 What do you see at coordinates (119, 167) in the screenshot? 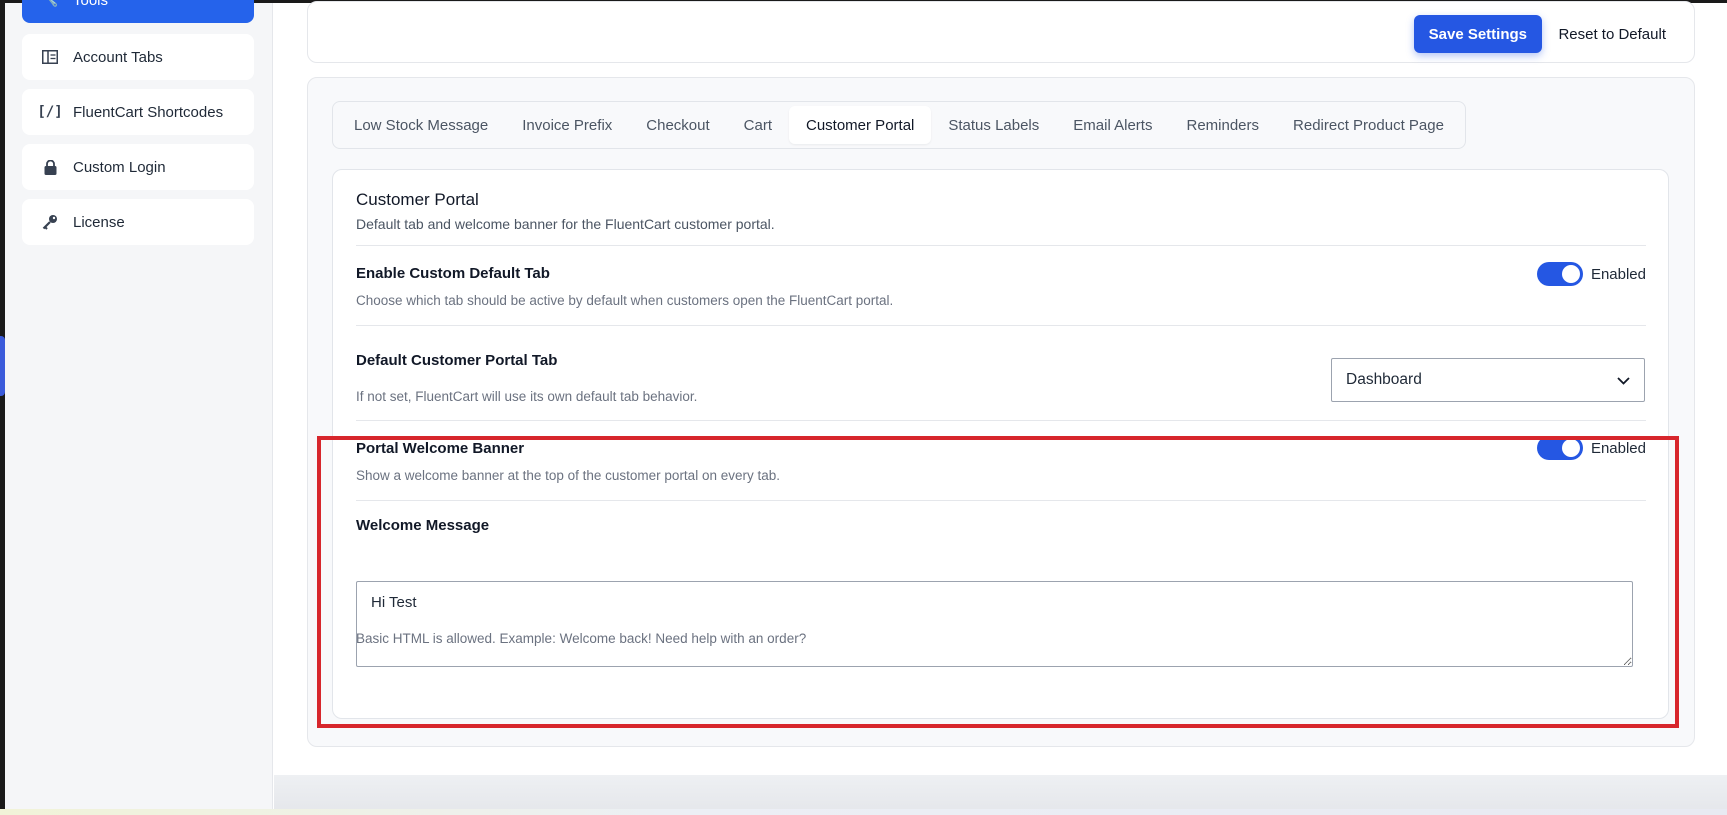
I see `sidebar-item-label: Custom Login` at bounding box center [119, 167].